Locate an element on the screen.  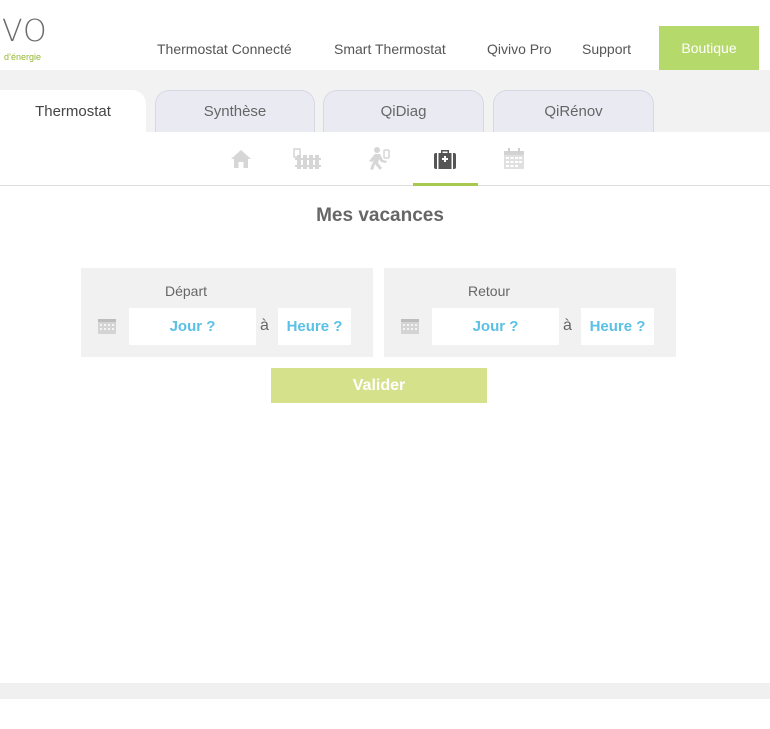
page-title: Mes vacances is located at coordinates (380, 215).